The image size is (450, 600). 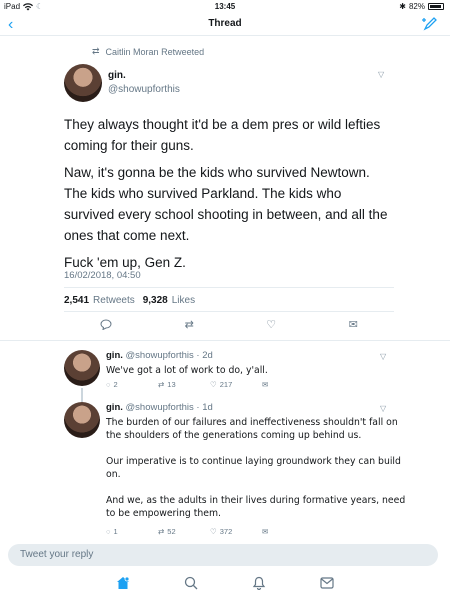 I want to click on like-count: 372, so click(x=226, y=531).